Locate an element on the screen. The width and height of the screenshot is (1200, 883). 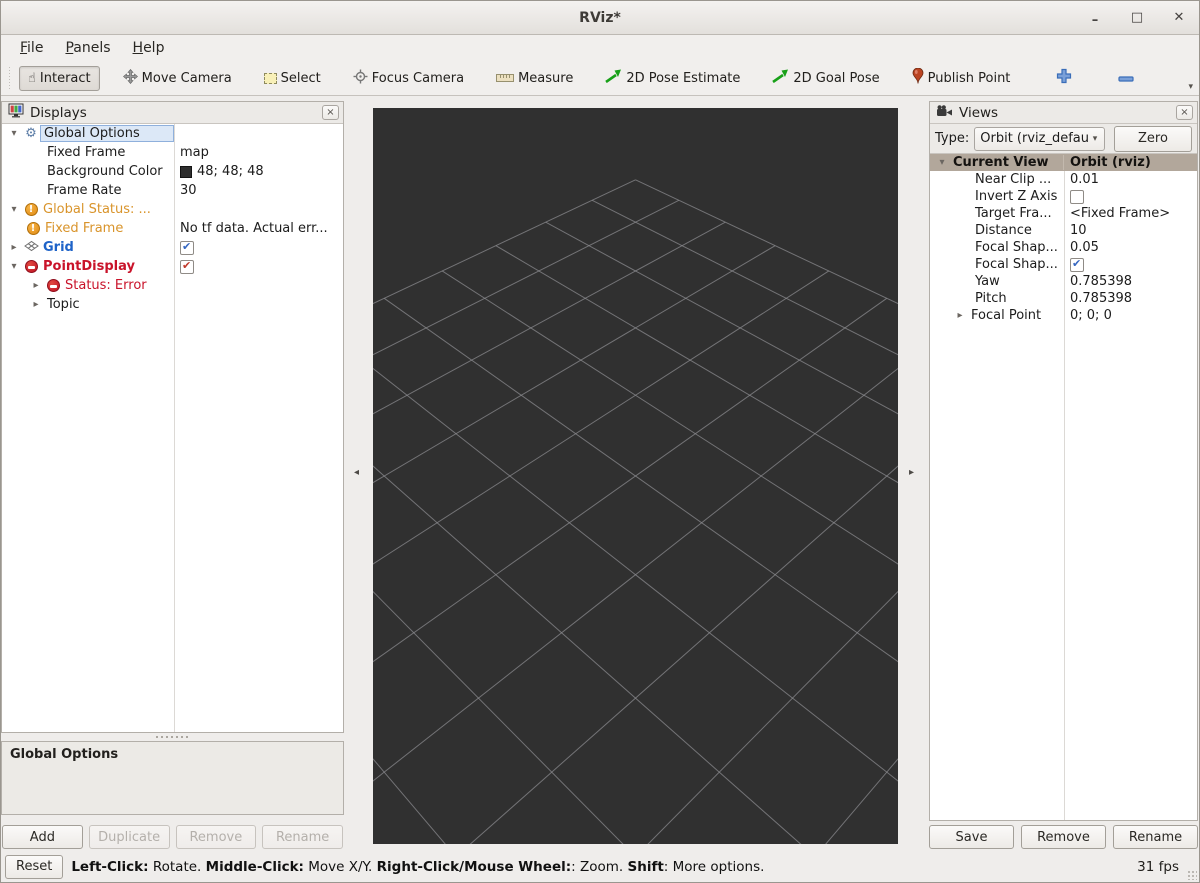
tree-row-focal-shape-size: Focal Shap... 0.05 is located at coordinates (1063, 247).